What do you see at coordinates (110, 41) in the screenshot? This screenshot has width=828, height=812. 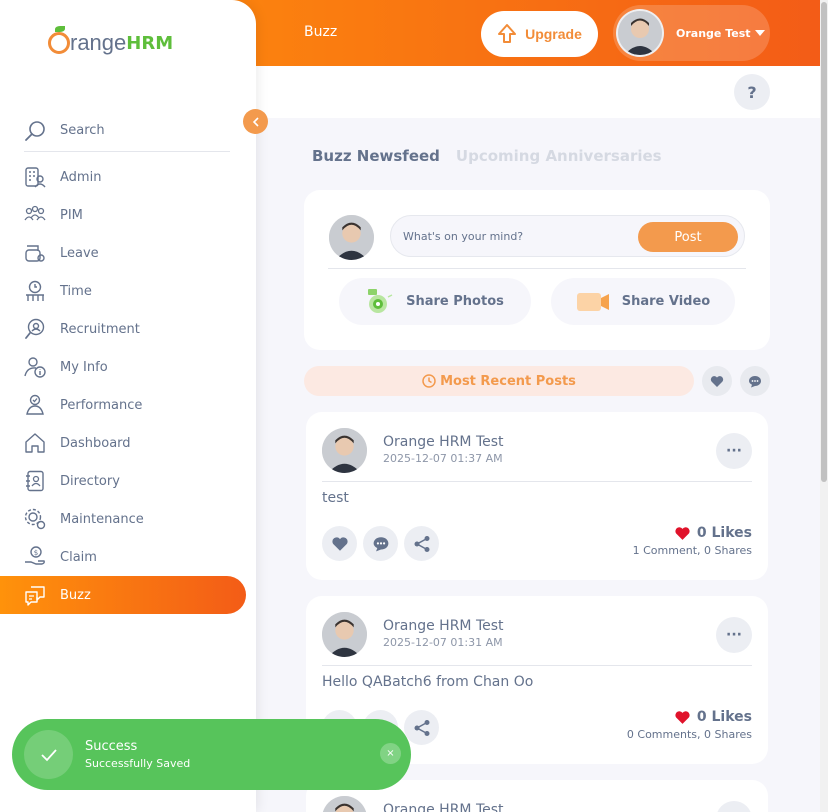 I see `orangehrm-logo: range HRM` at bounding box center [110, 41].